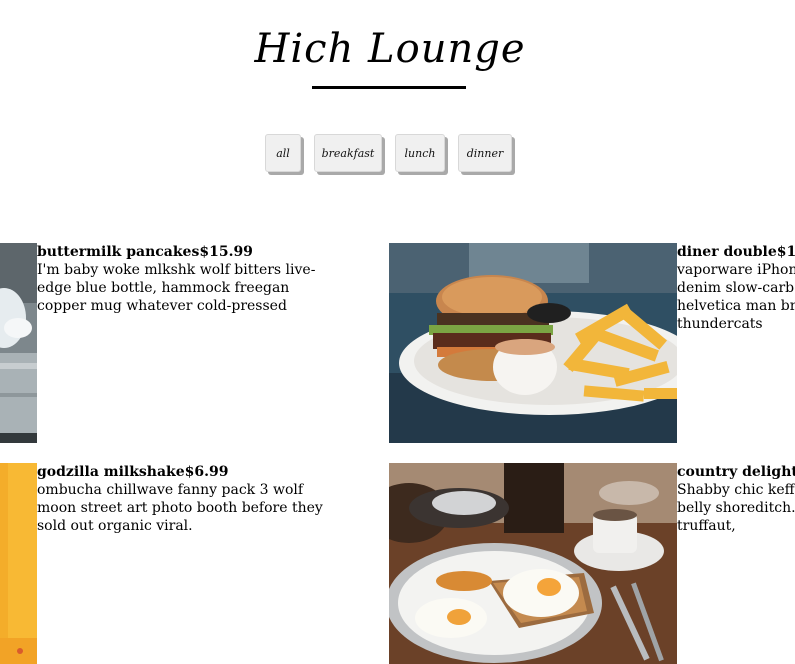 The height and width of the screenshot is (664, 795). Describe the element at coordinates (390, 155) in the screenshot. I see `filter-bar: all breakfast lunch dinner` at that location.